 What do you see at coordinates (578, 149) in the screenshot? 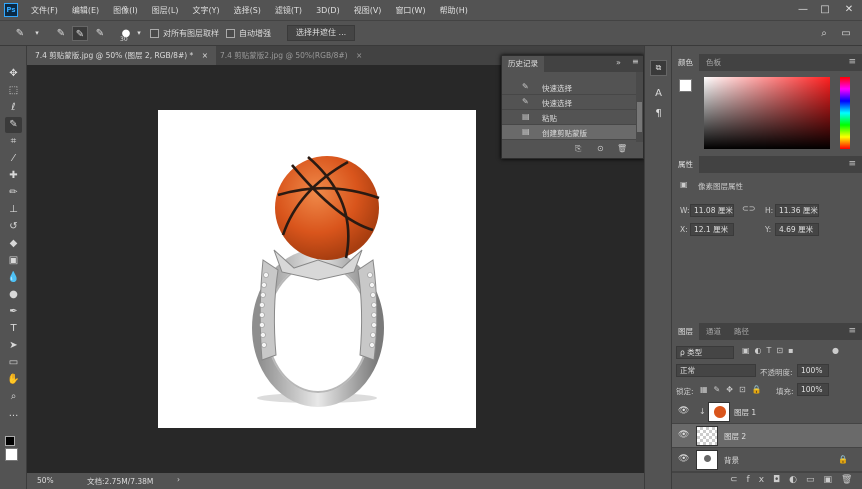
I see `new-document-from-state-icon: ⎘` at bounding box center [578, 149].